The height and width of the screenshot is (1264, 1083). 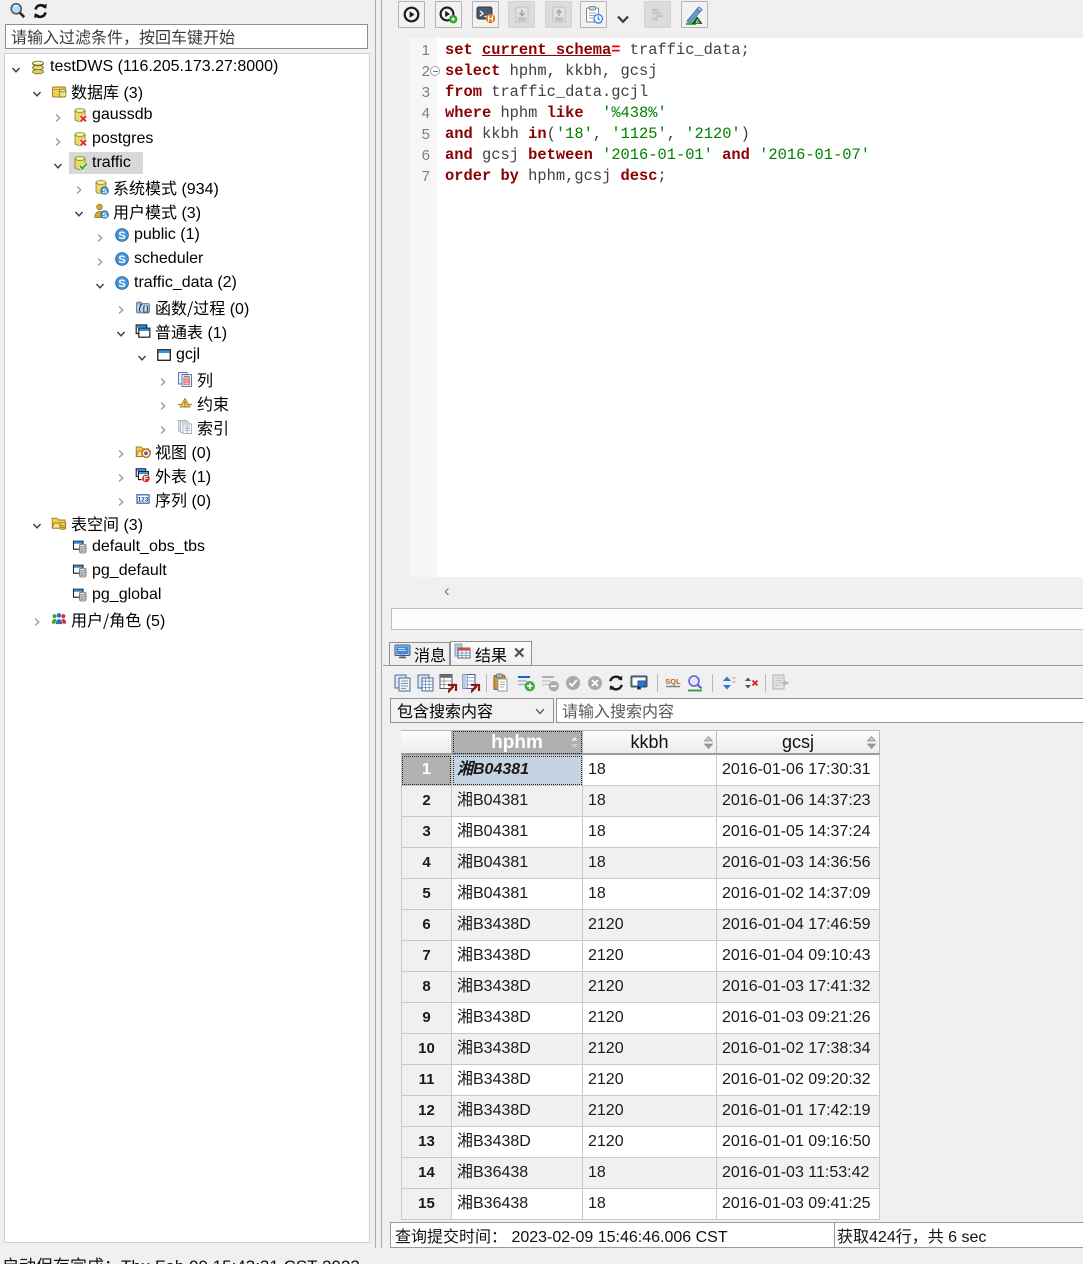 What do you see at coordinates (146, 479) in the screenshot?
I see `svg-text: F` at bounding box center [146, 479].